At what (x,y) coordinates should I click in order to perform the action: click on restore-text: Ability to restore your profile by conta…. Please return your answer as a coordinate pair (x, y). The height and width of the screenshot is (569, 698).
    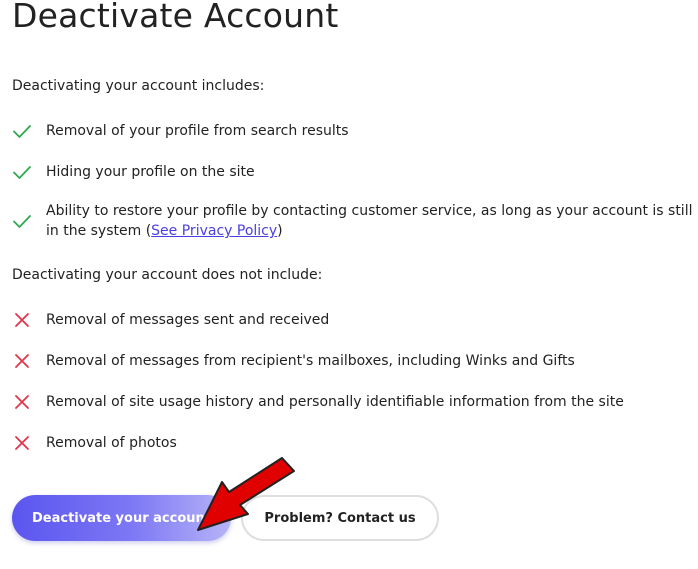
    Looking at the image, I should click on (369, 221).